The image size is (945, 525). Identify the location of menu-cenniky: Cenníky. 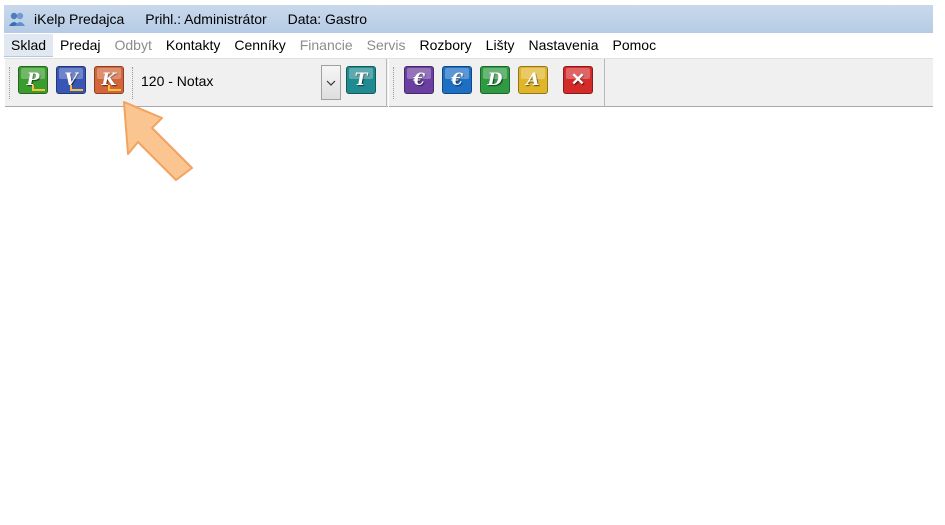
(259, 45).